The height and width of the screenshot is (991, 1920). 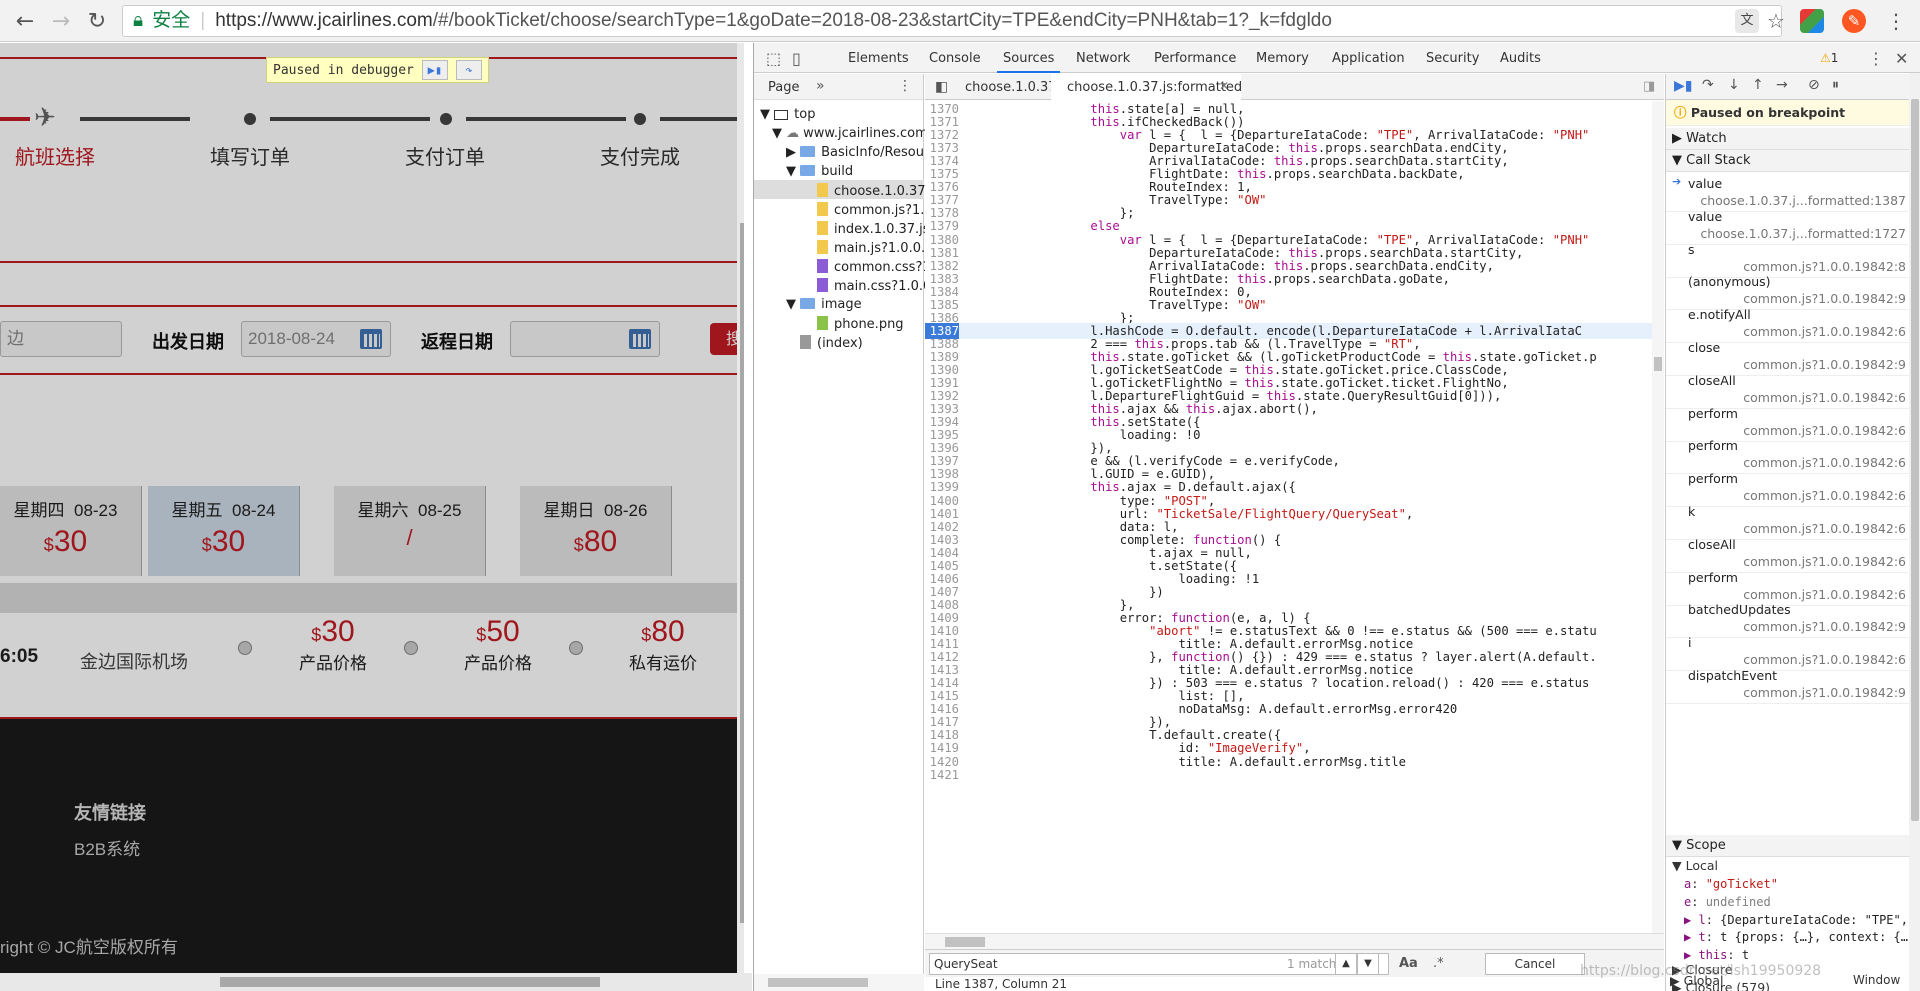 I want to click on forward-icon: →, so click(x=61, y=21).